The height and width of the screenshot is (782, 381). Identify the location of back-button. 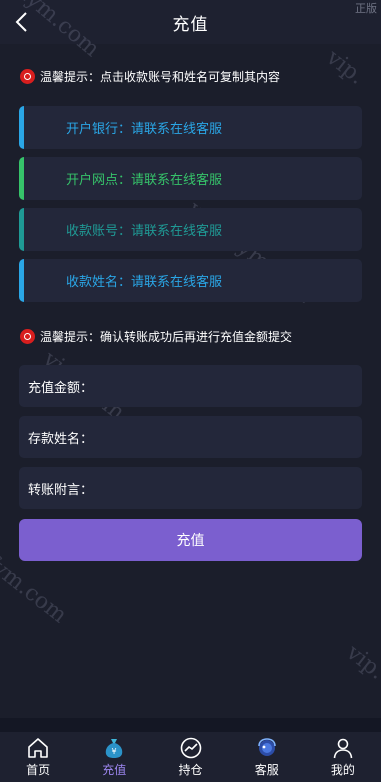
(22, 22).